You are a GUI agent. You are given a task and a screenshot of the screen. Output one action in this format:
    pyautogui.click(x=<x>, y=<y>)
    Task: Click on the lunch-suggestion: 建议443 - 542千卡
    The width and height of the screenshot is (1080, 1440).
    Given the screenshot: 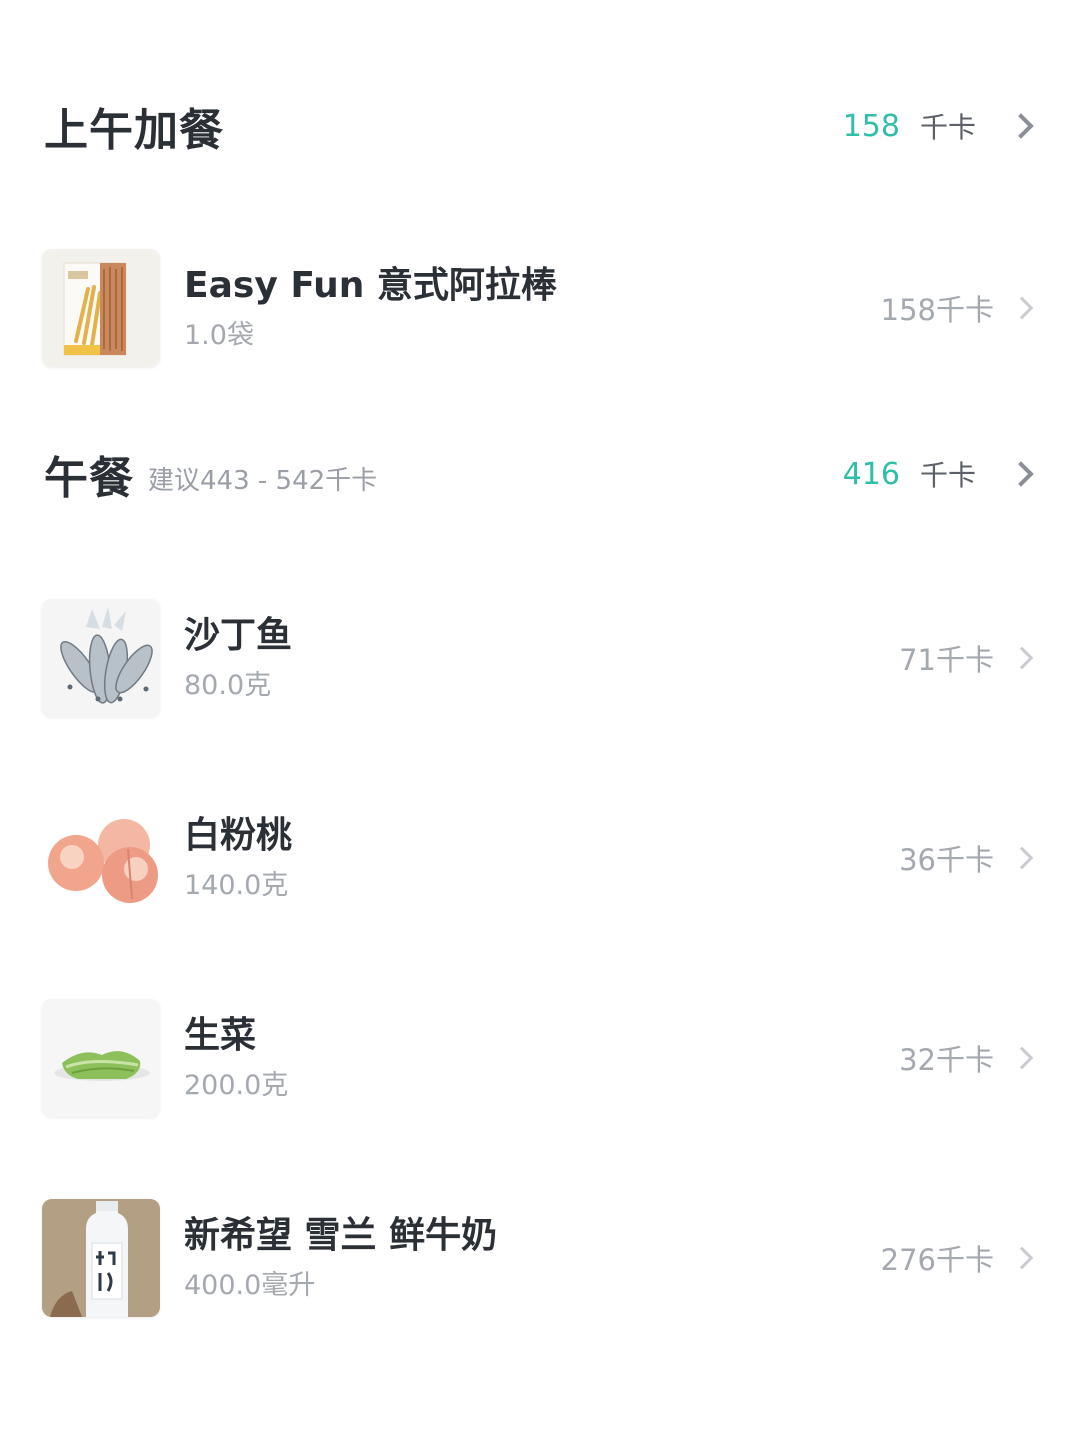 What is the action you would take?
    pyautogui.click(x=263, y=480)
    